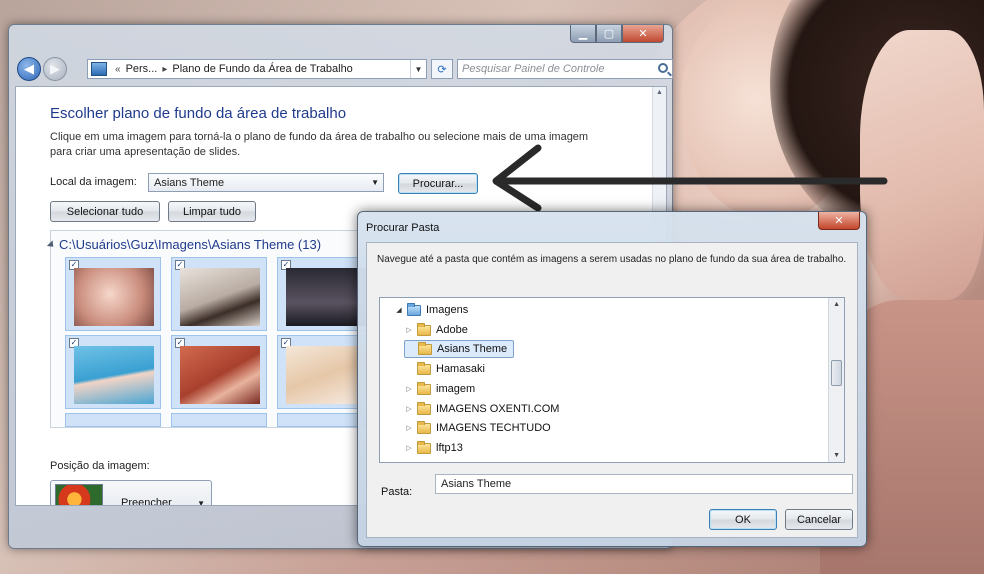 Image resolution: width=984 pixels, height=574 pixels. I want to click on tree-item-label: Hamasaki, so click(460, 369).